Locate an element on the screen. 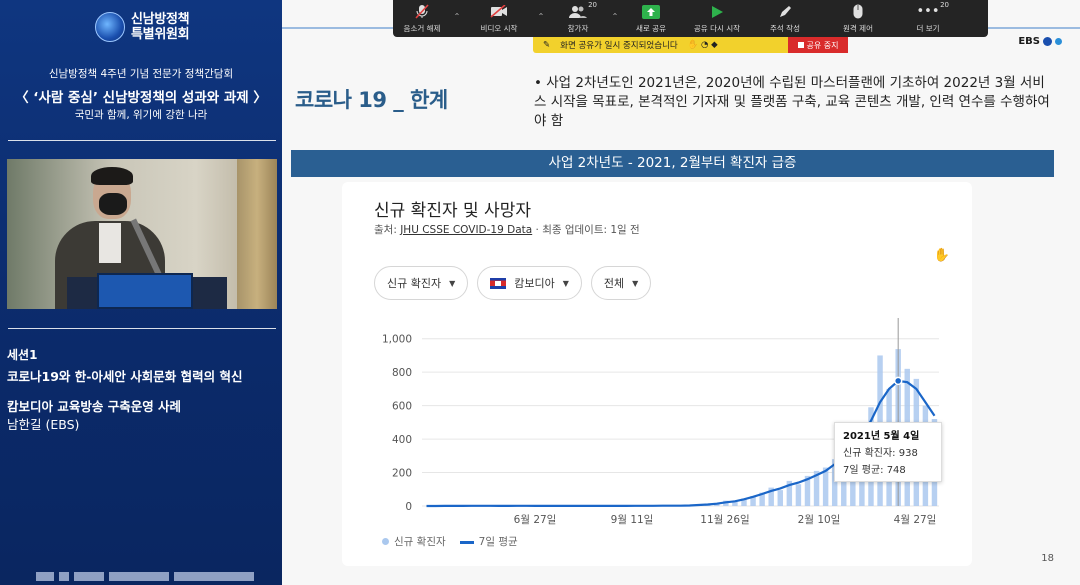  more-icon: ••• is located at coordinates (928, 11).